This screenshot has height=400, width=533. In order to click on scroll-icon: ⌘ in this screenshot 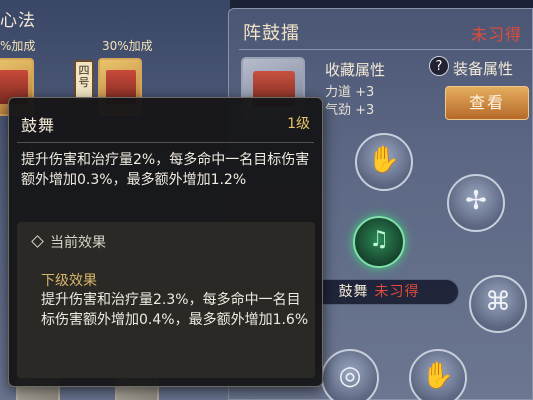, I will do `click(498, 302)`.